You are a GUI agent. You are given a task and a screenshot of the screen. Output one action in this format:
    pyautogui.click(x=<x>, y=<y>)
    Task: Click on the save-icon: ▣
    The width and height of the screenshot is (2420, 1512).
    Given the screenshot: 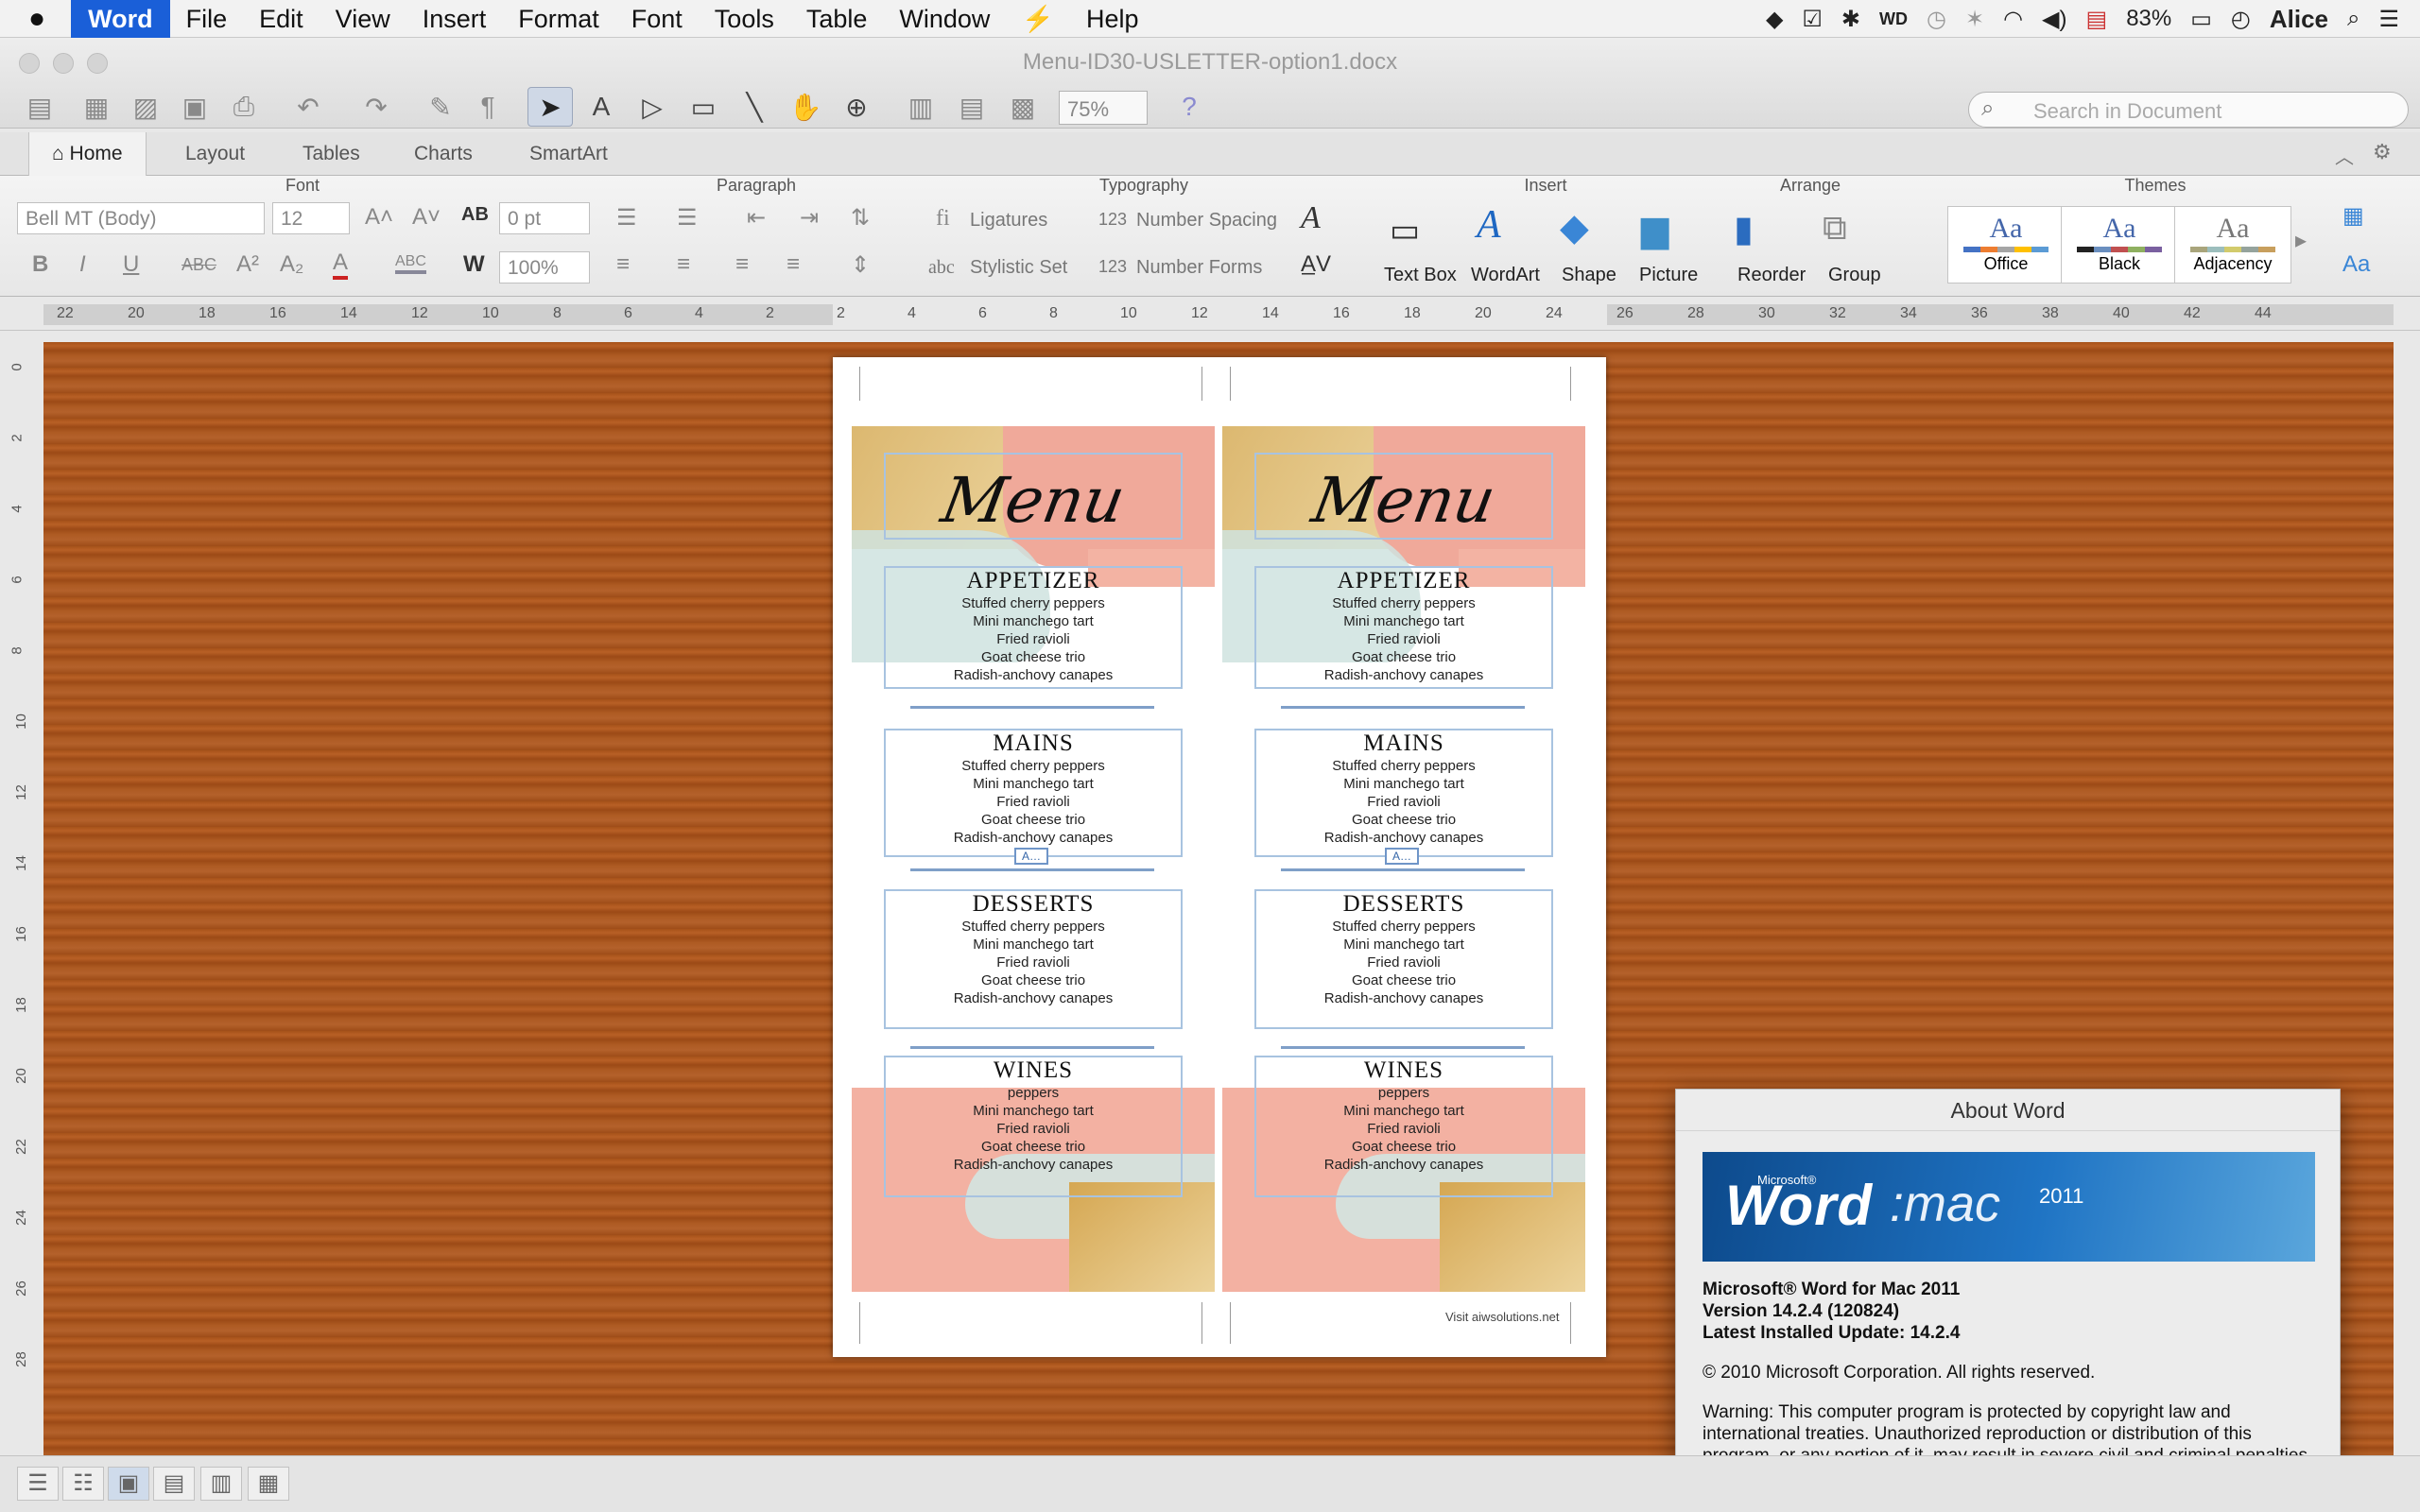 What is the action you would take?
    pyautogui.click(x=195, y=107)
    